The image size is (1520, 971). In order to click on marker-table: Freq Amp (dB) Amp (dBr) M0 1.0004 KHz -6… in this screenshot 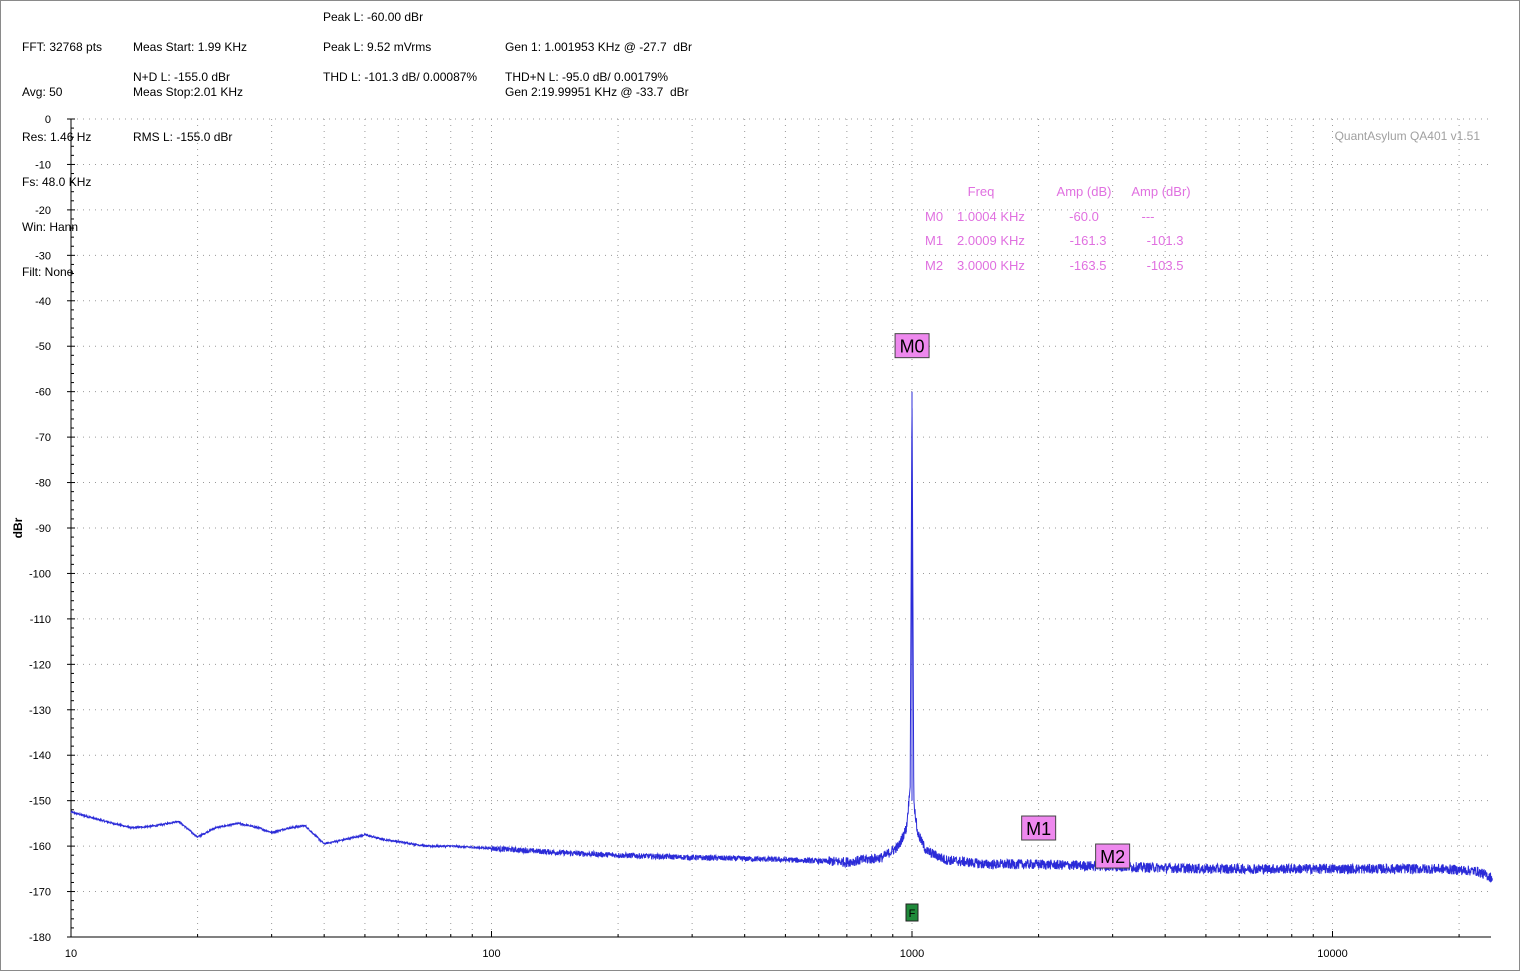, I will do `click(1058, 228)`.